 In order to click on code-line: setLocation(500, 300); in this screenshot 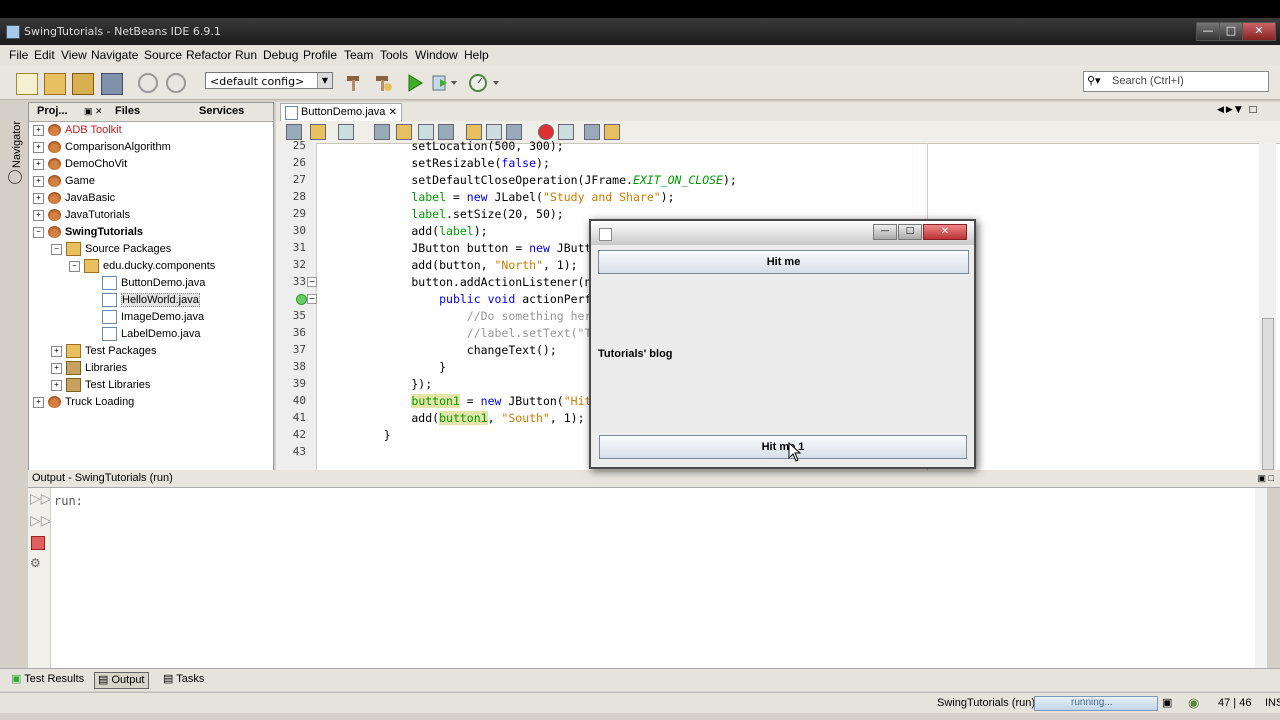, I will do `click(459, 146)`.